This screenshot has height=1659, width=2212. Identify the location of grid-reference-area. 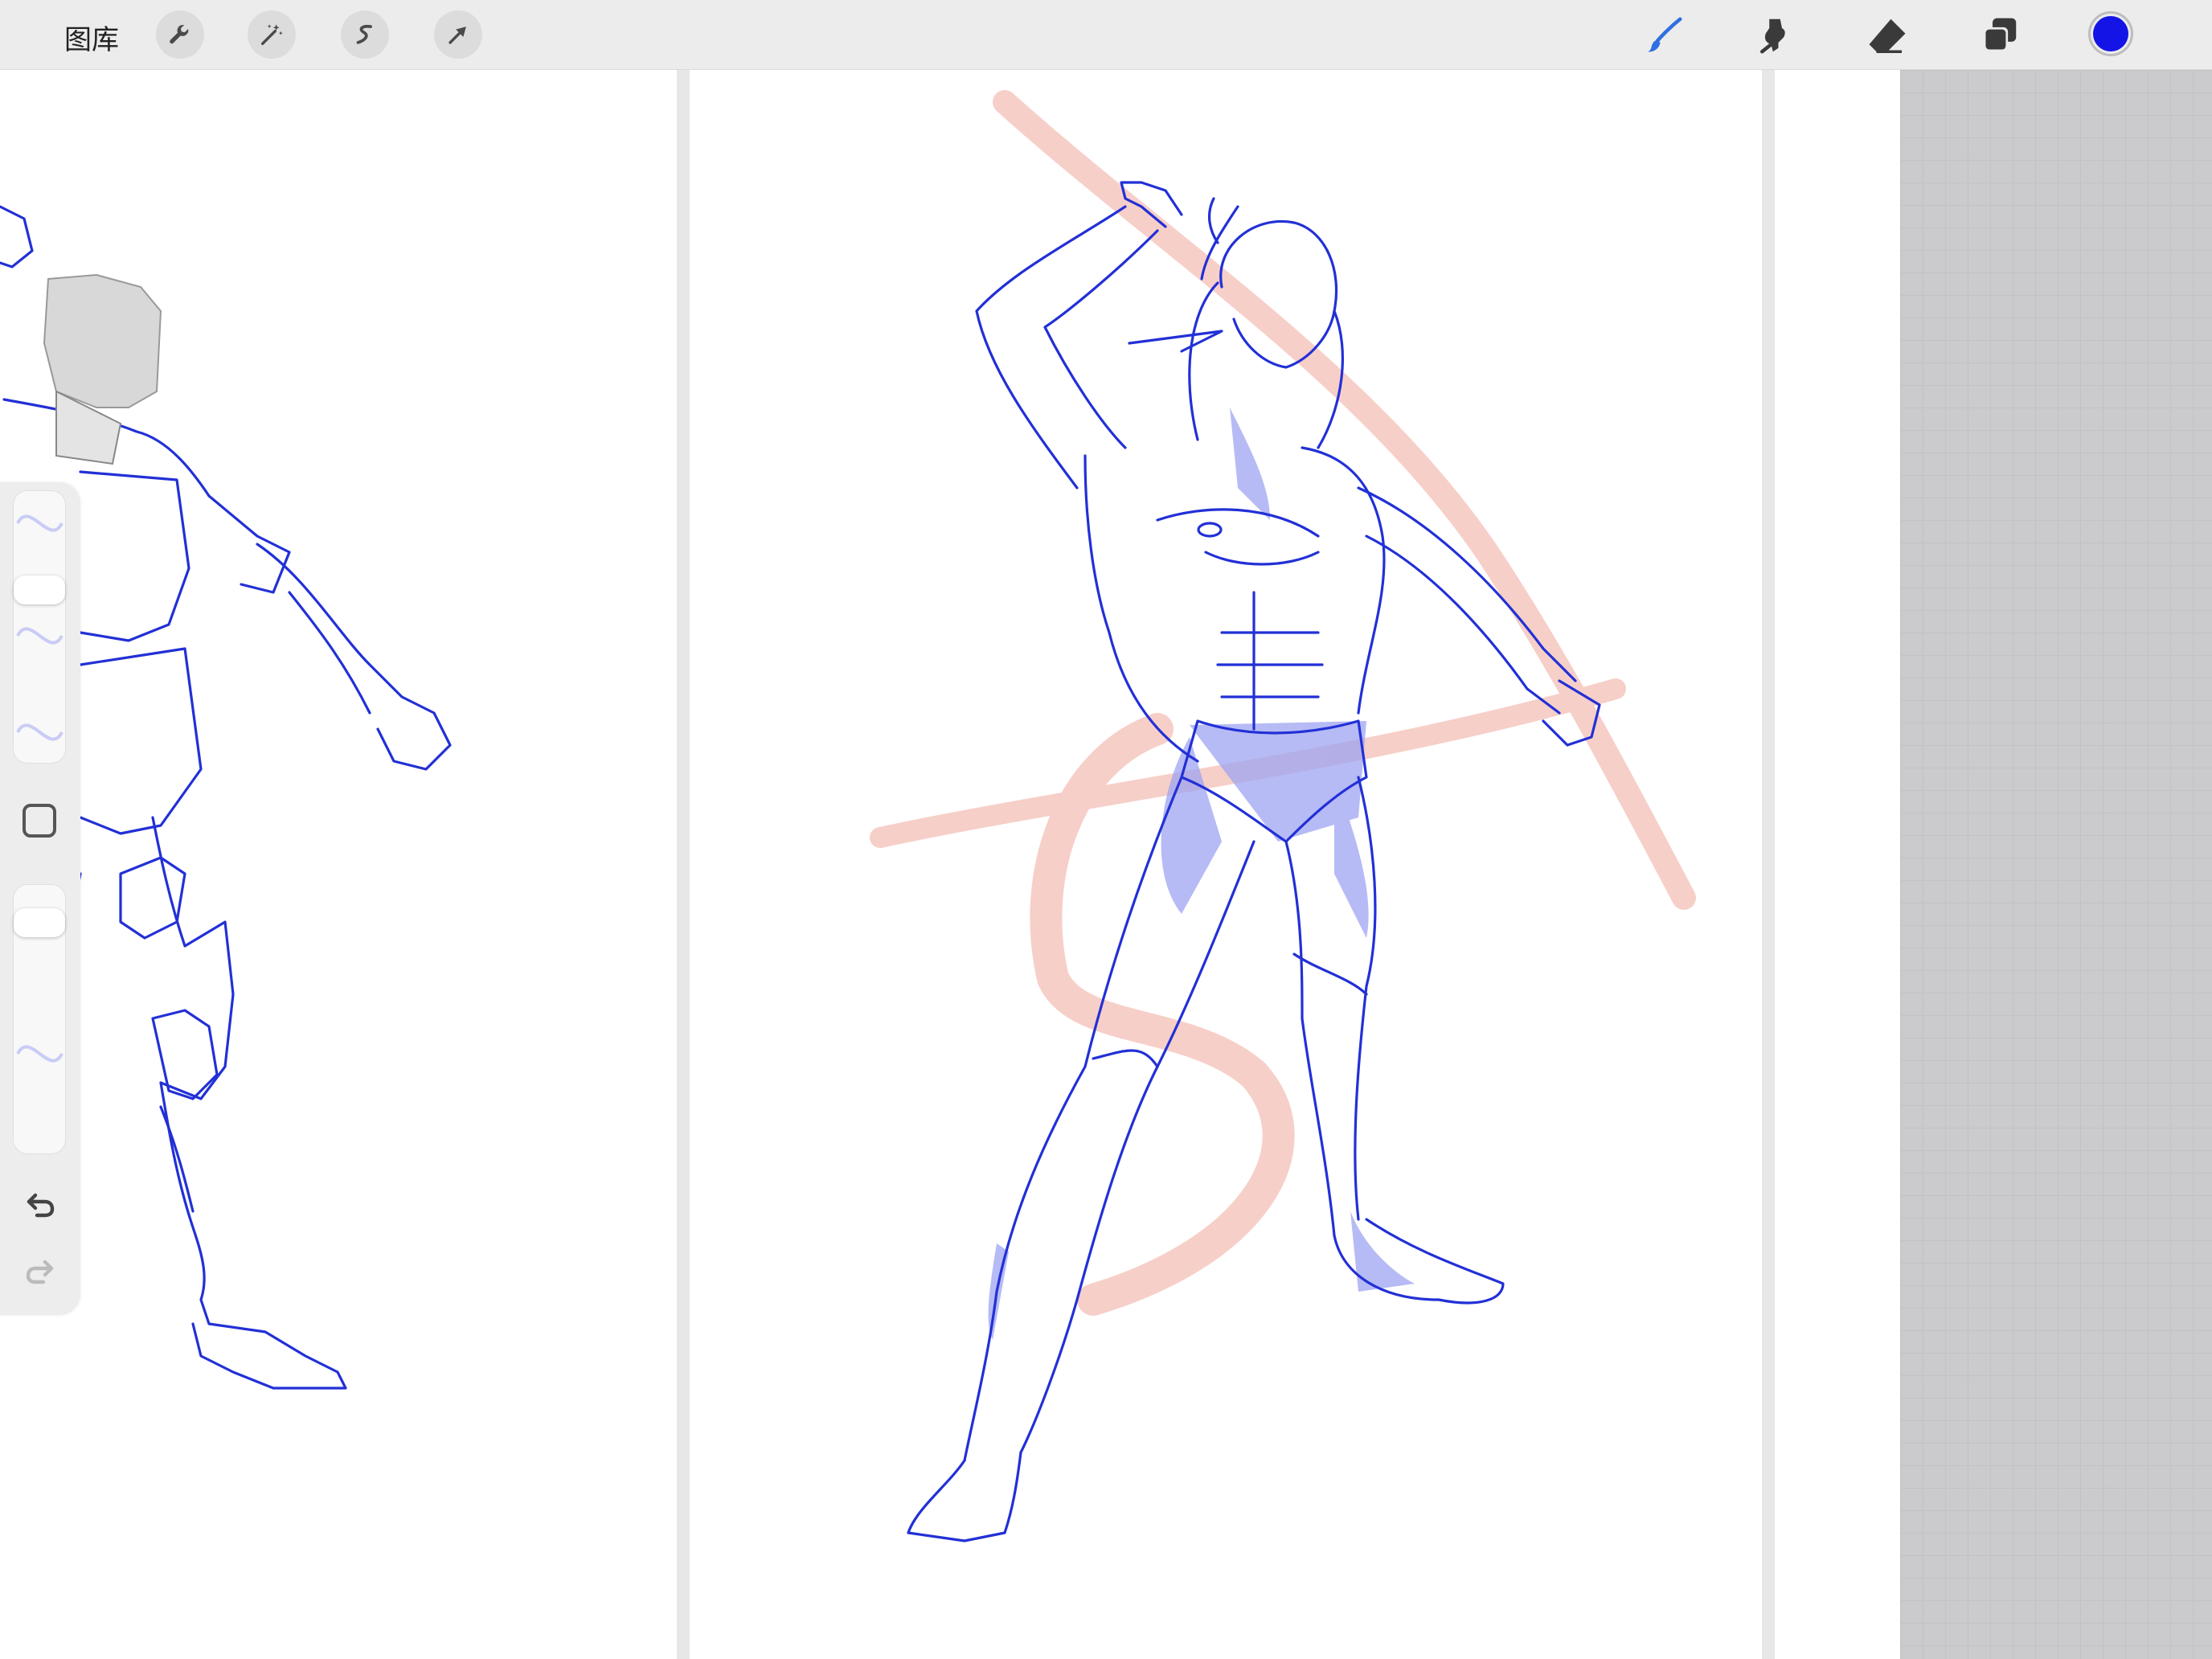
(2056, 864).